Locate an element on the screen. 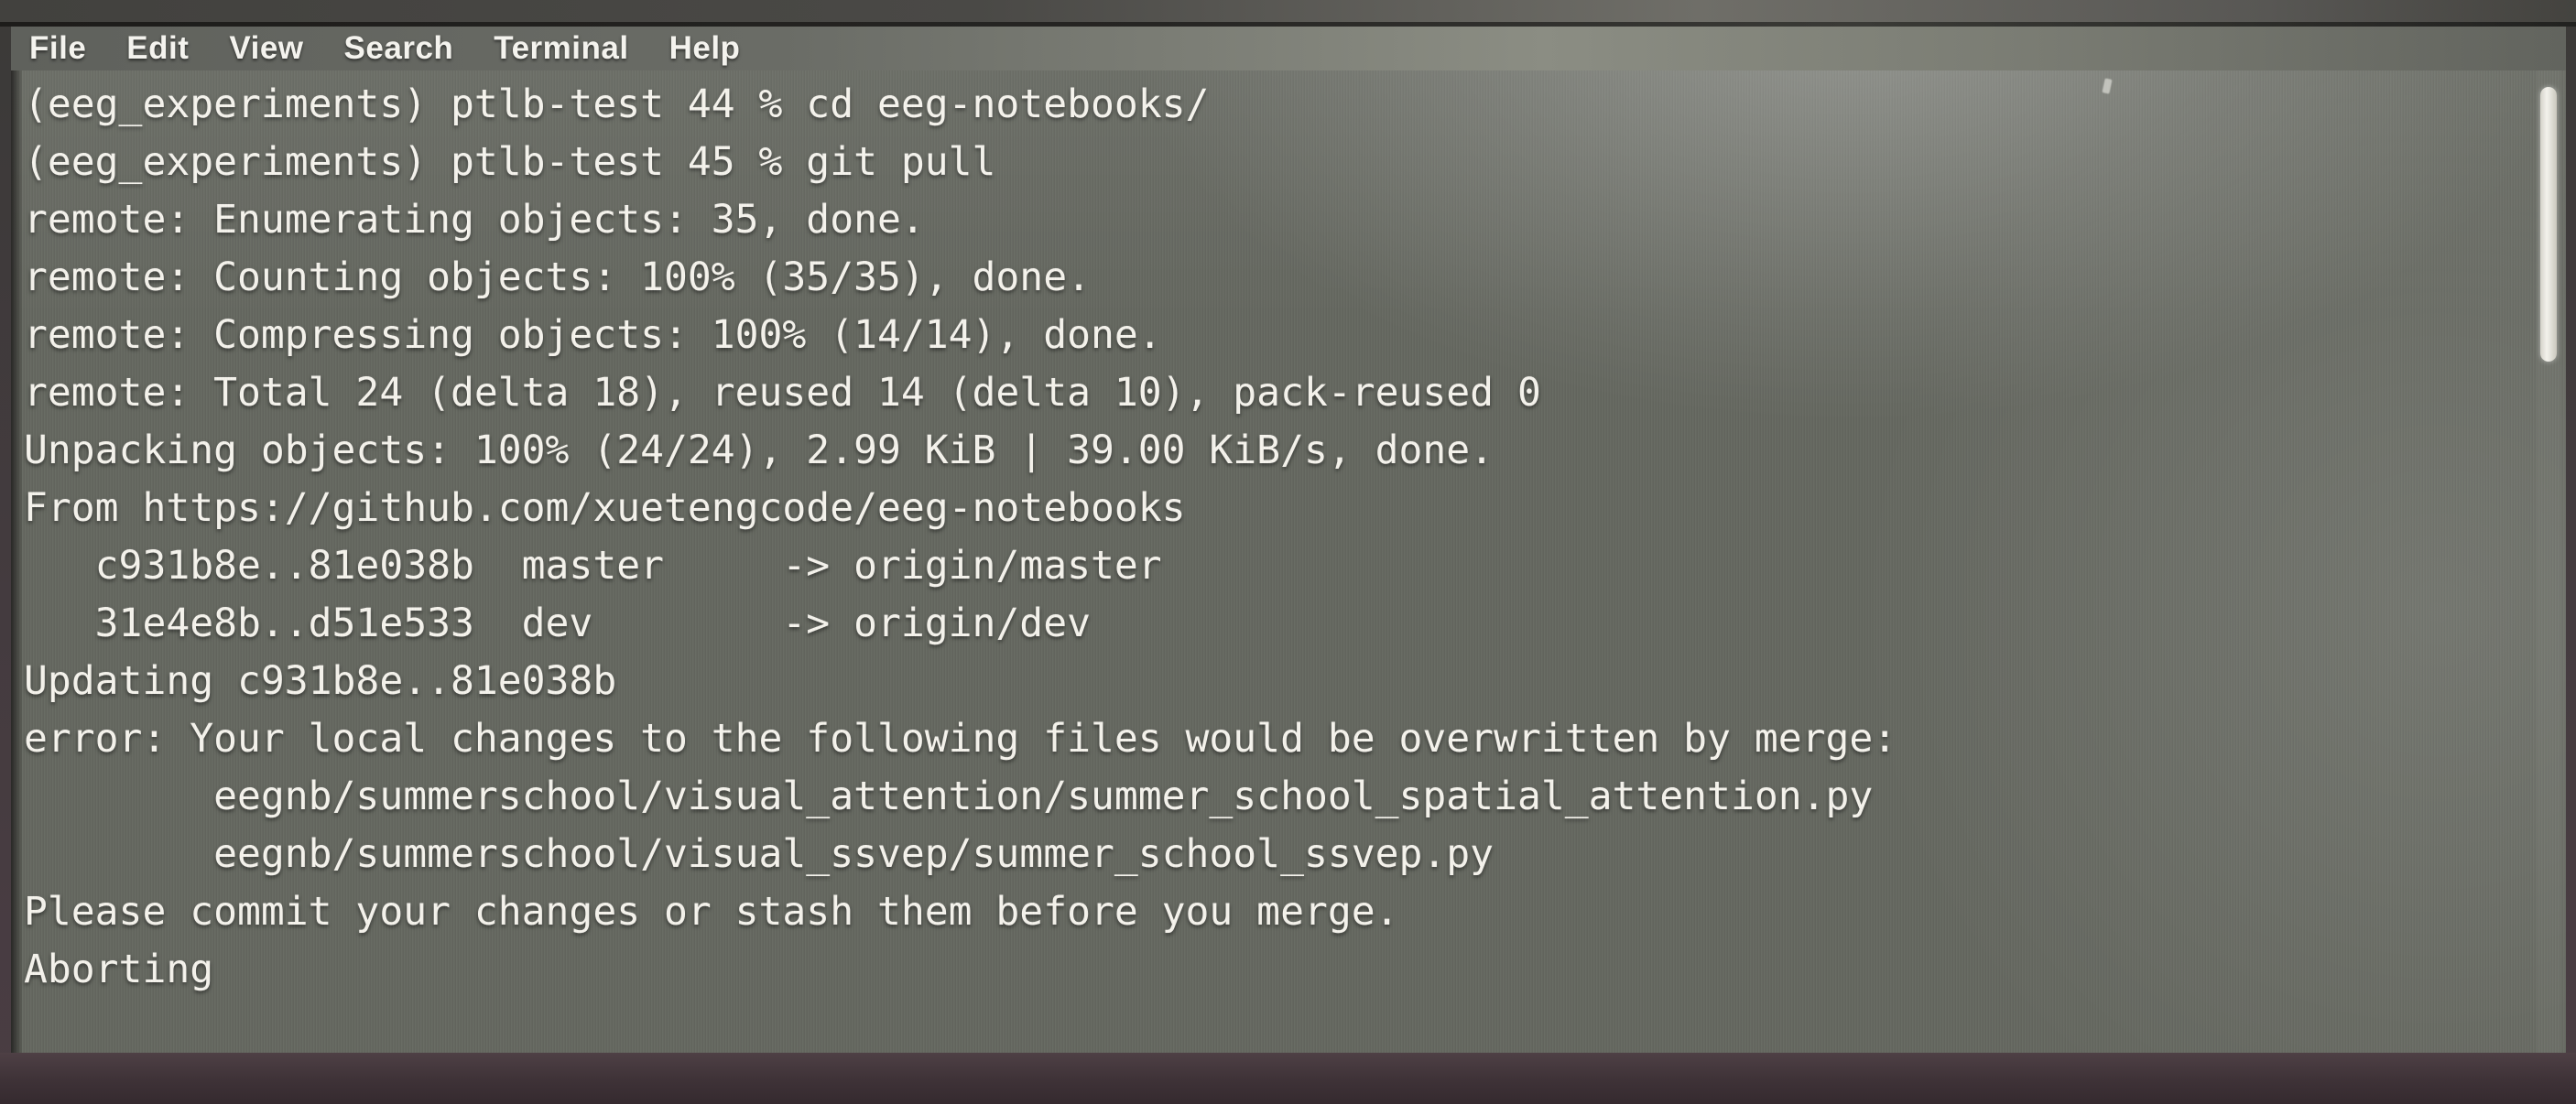  terminal-line: remote: Enumerating objects: 35, done. is located at coordinates (474, 220).